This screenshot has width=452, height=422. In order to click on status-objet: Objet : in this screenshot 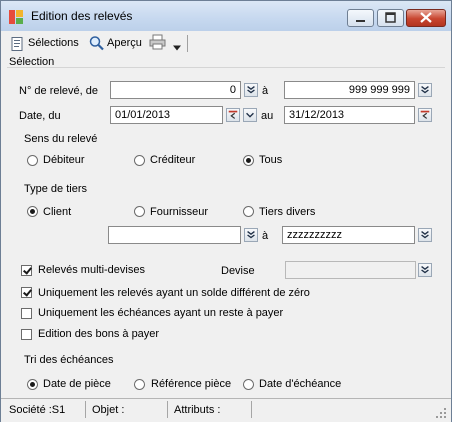, I will do `click(108, 410)`.